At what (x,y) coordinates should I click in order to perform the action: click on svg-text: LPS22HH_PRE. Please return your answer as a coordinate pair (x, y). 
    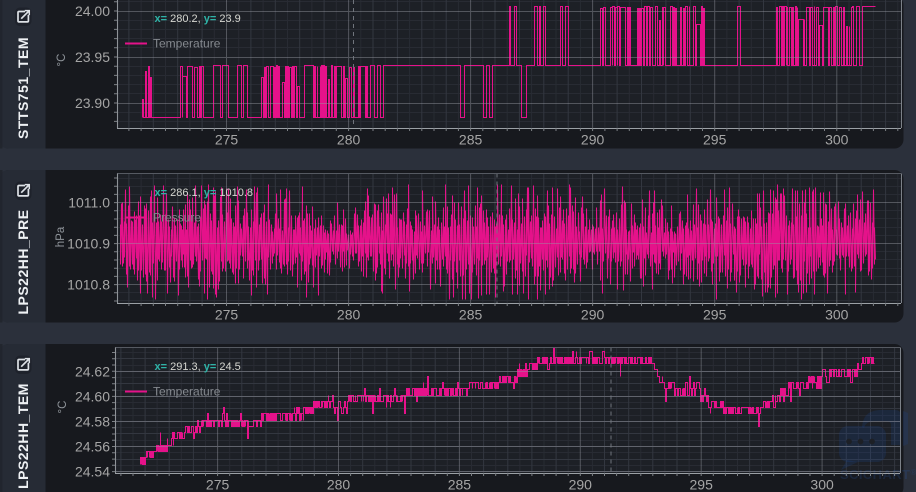
    Looking at the image, I should click on (23, 261).